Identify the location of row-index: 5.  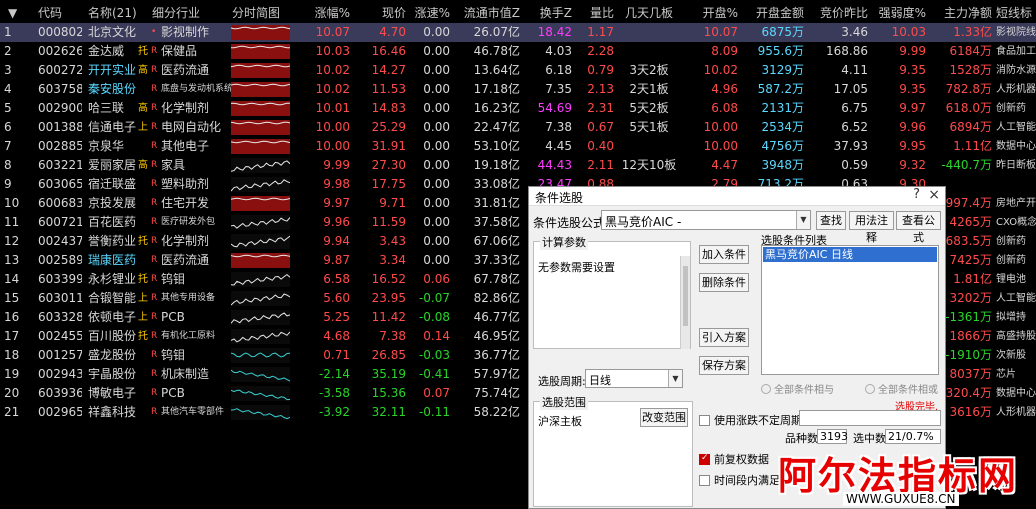
(8, 108).